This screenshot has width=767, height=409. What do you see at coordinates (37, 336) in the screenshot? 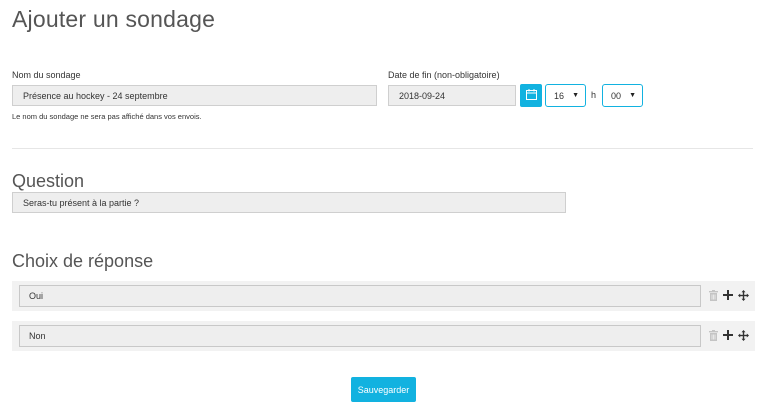
I see `choice-value: Non` at bounding box center [37, 336].